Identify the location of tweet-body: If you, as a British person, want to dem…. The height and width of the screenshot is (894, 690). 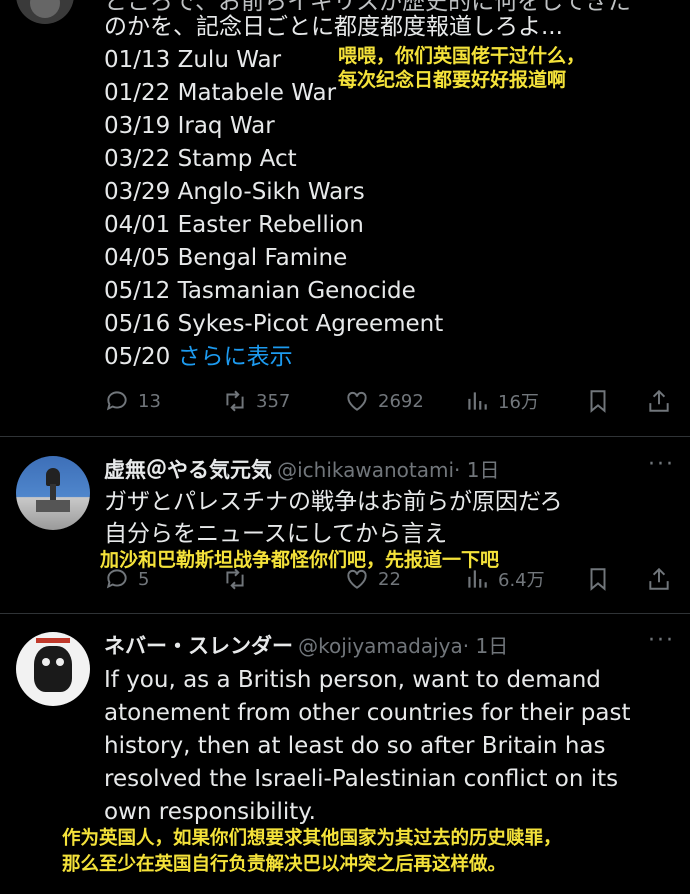
(367, 746).